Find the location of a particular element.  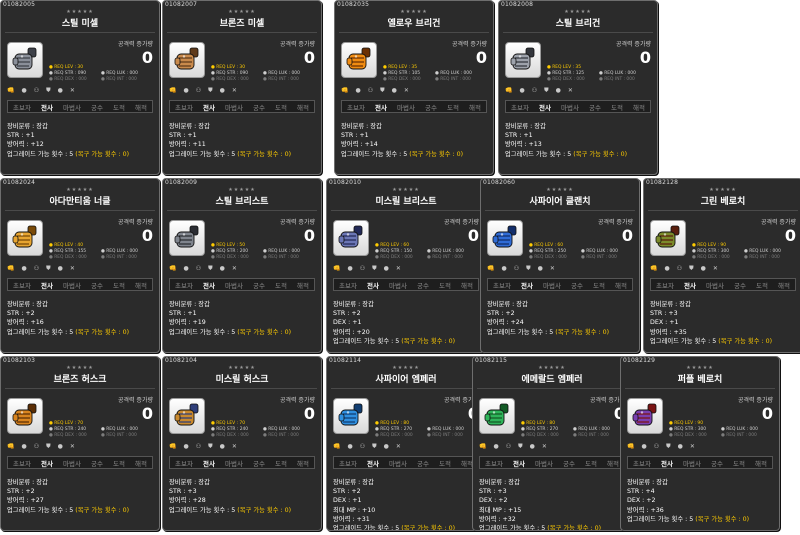

stat-line: 방어력 : +35 is located at coordinates (668, 332).